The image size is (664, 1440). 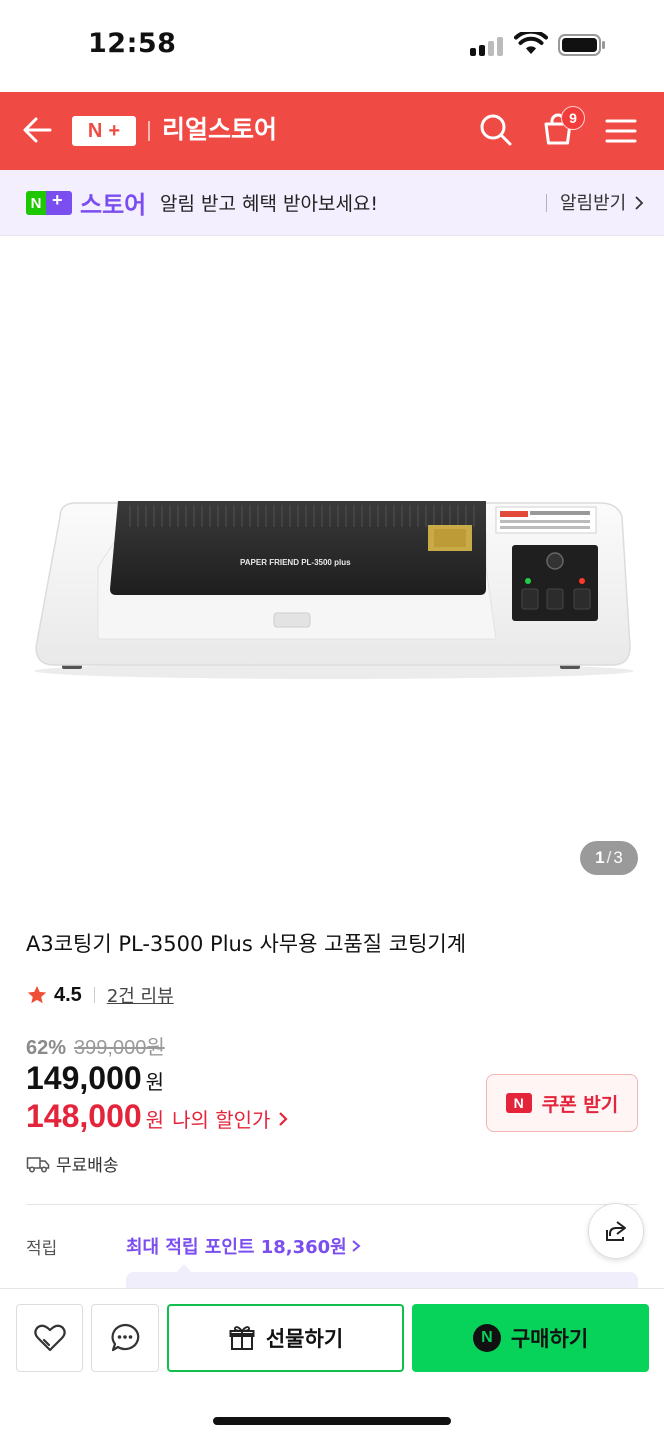 I want to click on notification-subscribe-link: 알림받기, so click(x=602, y=202).